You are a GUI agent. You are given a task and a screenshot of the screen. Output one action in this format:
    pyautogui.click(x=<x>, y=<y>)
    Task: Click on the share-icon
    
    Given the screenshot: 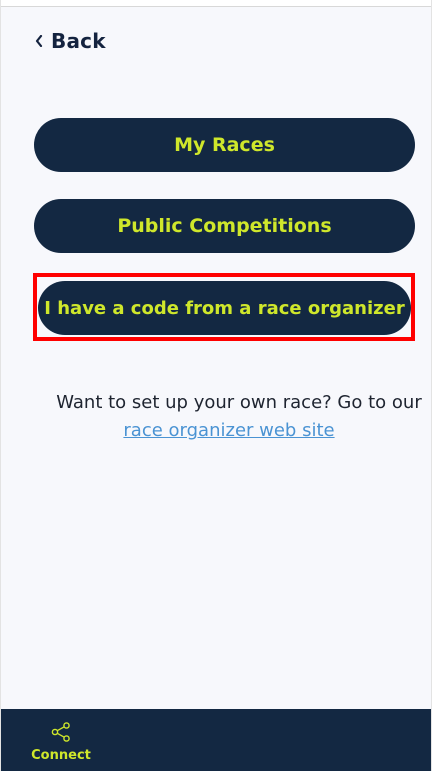 What is the action you would take?
    pyautogui.click(x=60, y=732)
    